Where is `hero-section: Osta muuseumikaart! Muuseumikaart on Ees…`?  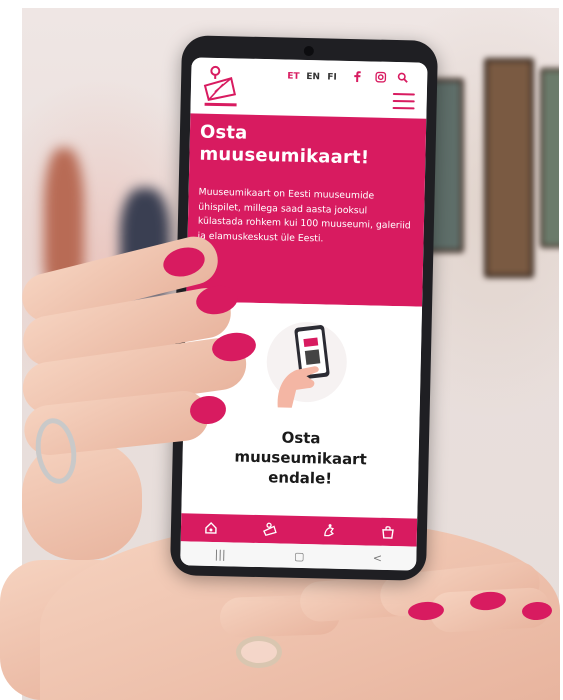
hero-section: Osta muuseumikaart! Muuseumikaart on Ees… is located at coordinates (306, 210).